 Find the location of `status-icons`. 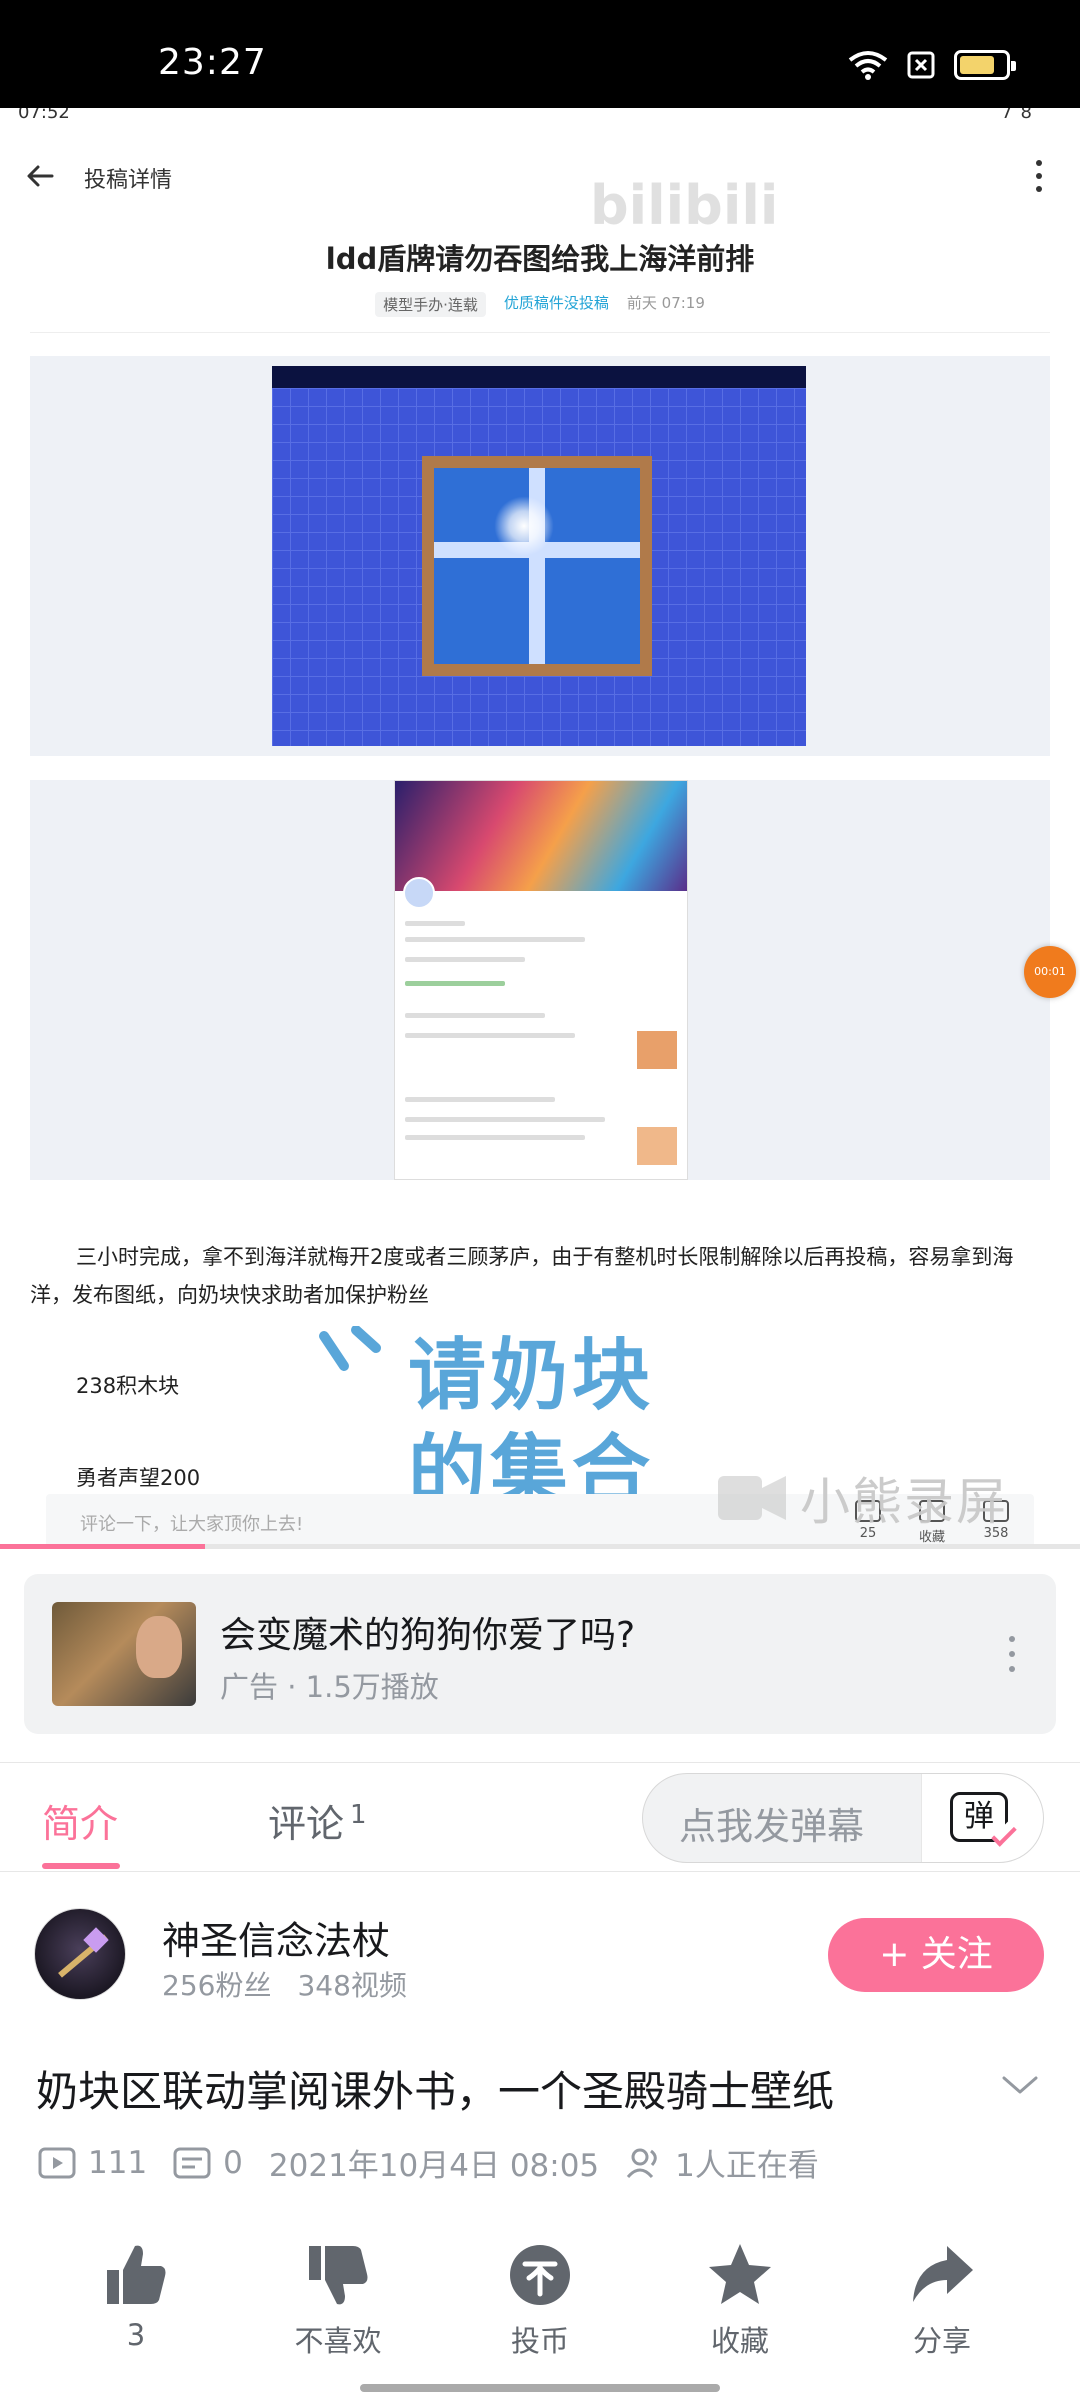

status-icons is located at coordinates (932, 65).